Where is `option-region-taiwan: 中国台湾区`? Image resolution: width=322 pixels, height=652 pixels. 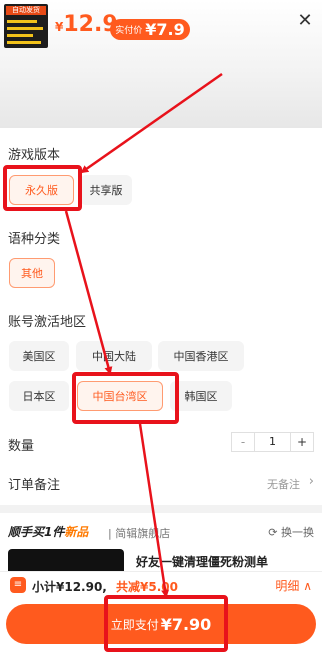
option-region-taiwan: 中国台湾区 is located at coordinates (120, 396).